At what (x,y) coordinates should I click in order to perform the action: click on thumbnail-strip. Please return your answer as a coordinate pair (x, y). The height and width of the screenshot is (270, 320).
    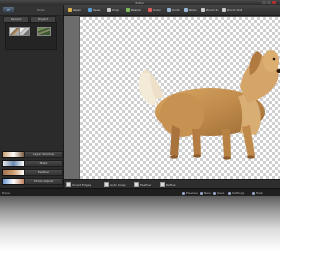
    Looking at the image, I should click on (31, 36).